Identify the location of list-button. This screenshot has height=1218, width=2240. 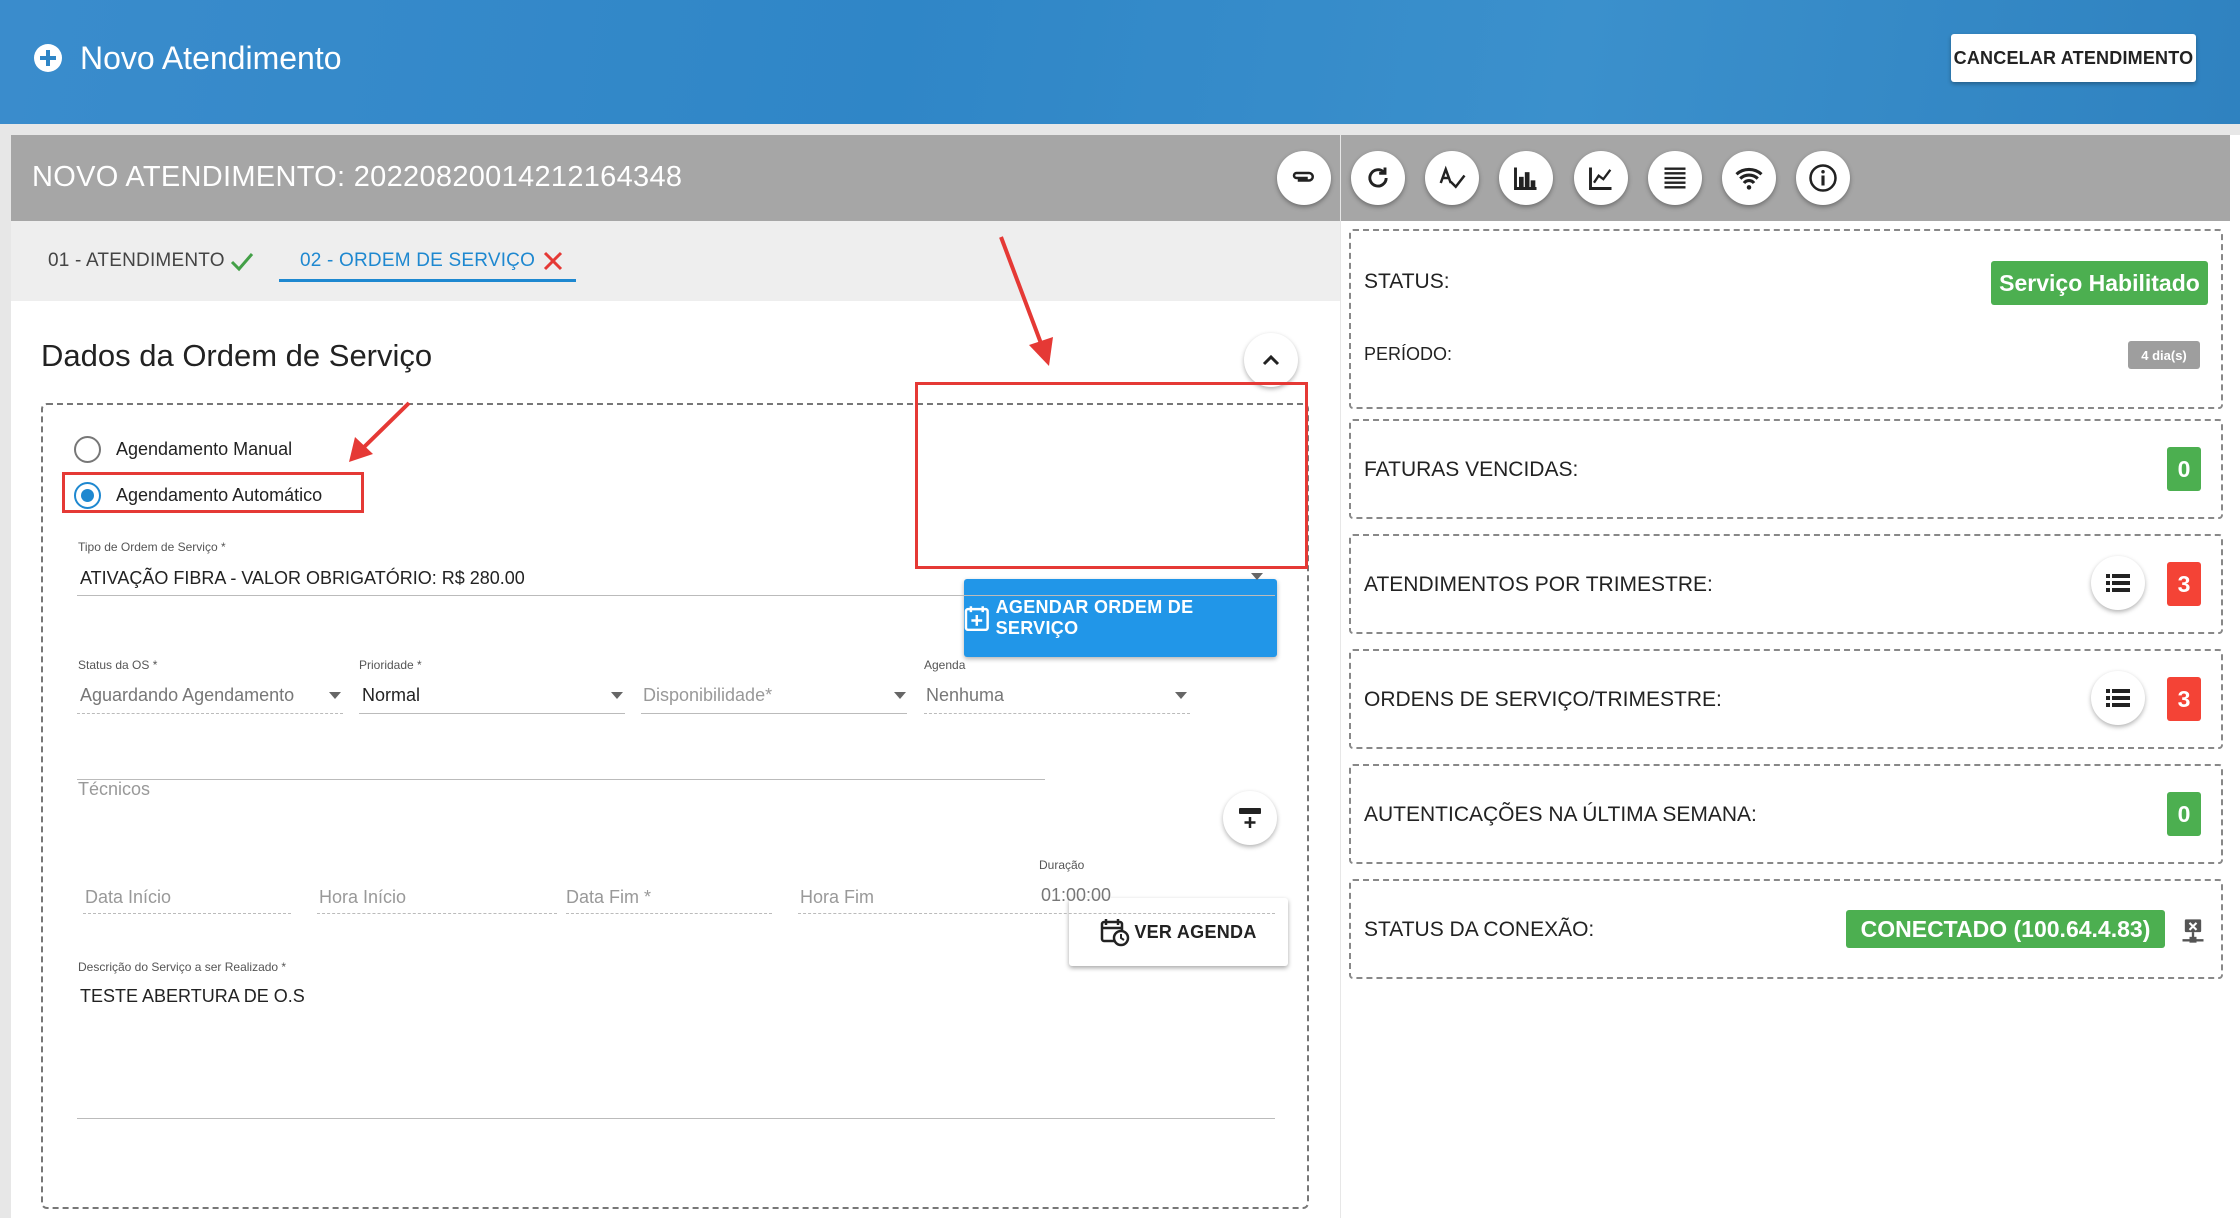
(1675, 178).